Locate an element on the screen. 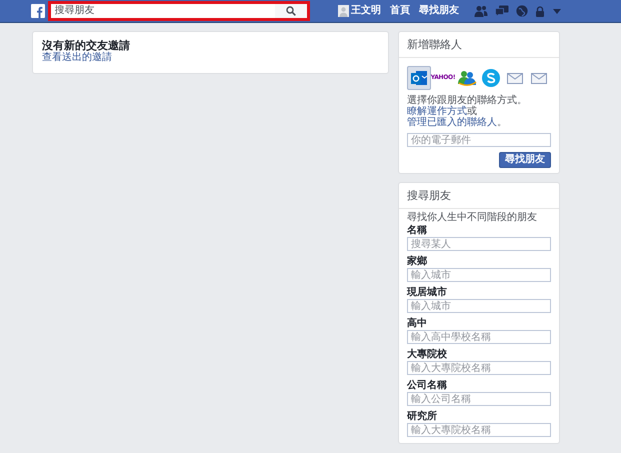 The height and width of the screenshot is (453, 621). field-label: 高中 is located at coordinates (417, 323).